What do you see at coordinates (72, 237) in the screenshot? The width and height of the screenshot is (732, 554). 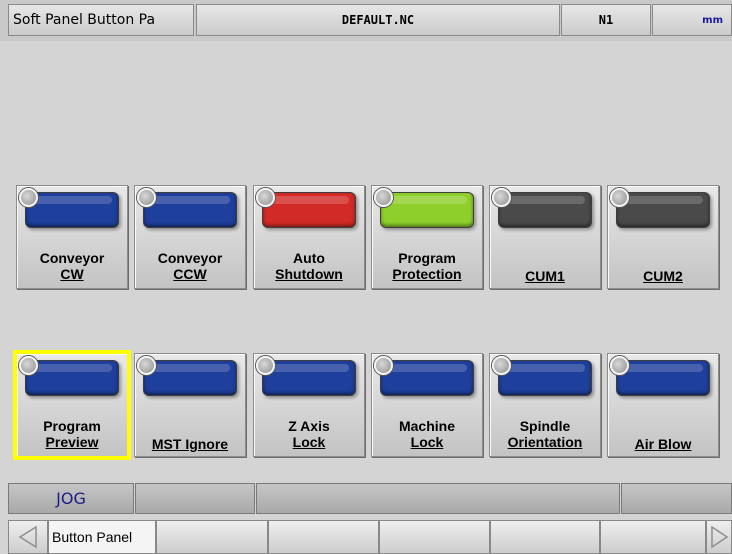 I see `conveyor-cw-button: Conveyor CW` at bounding box center [72, 237].